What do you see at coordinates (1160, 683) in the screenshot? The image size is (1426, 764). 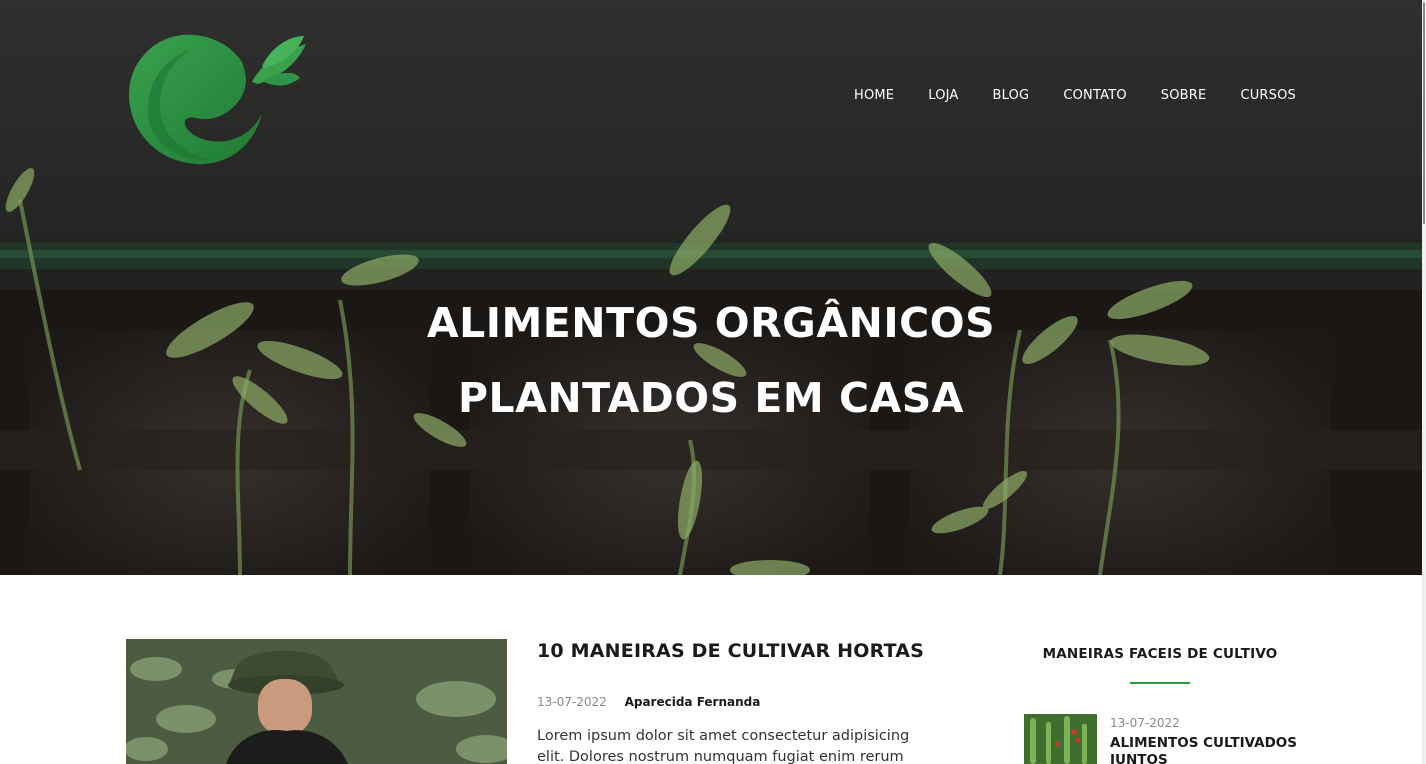 I see `sidebar-title-underline` at bounding box center [1160, 683].